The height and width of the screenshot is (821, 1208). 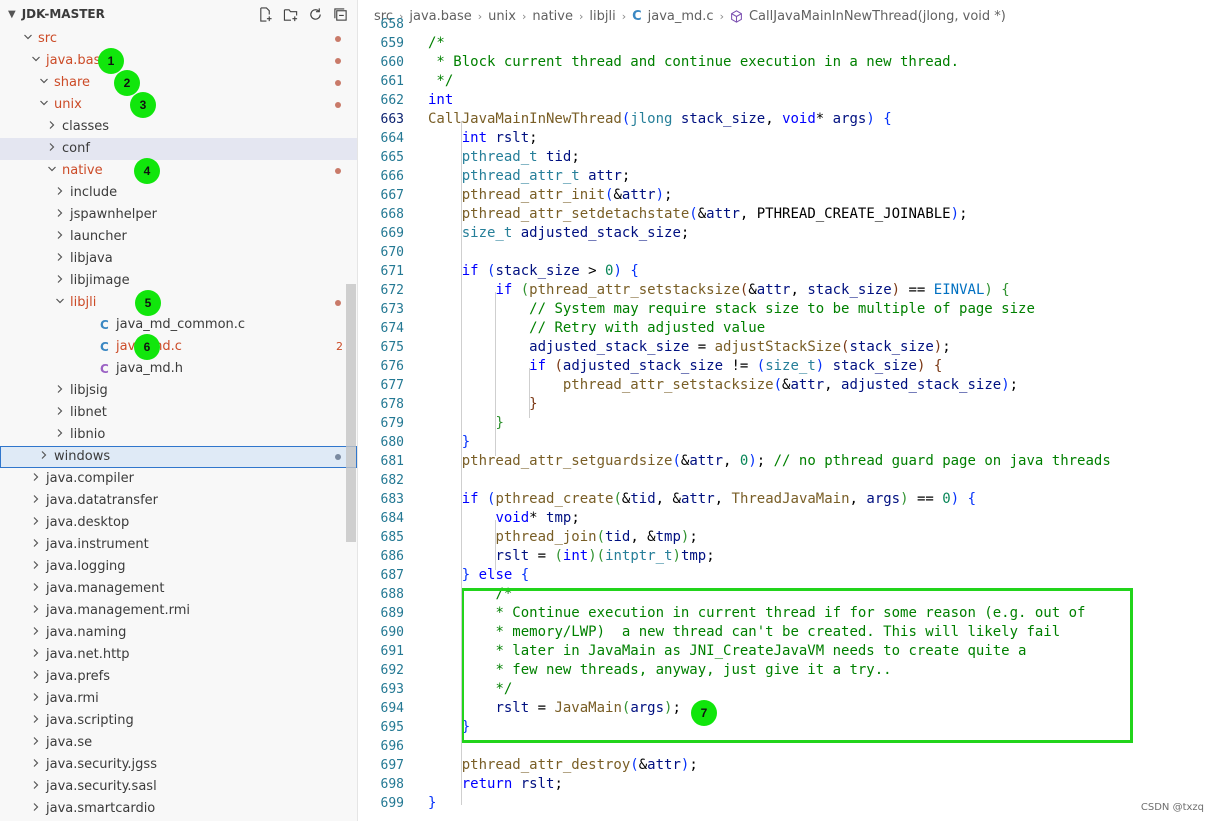 What do you see at coordinates (562, 537) in the screenshot?
I see `code-line: pthread_join(tid, &tmp);` at bounding box center [562, 537].